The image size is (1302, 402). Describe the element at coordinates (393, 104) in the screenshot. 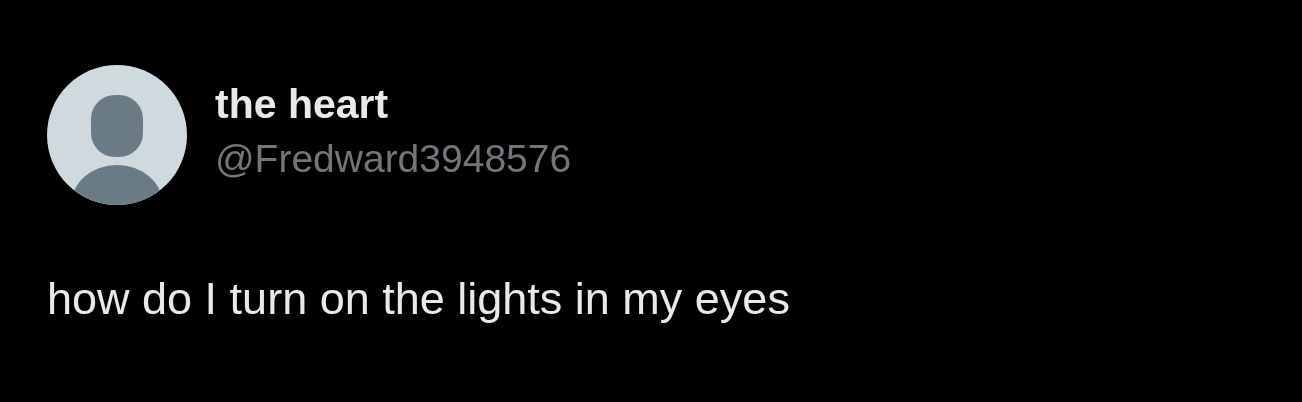

I see `author-name: the heart` at that location.